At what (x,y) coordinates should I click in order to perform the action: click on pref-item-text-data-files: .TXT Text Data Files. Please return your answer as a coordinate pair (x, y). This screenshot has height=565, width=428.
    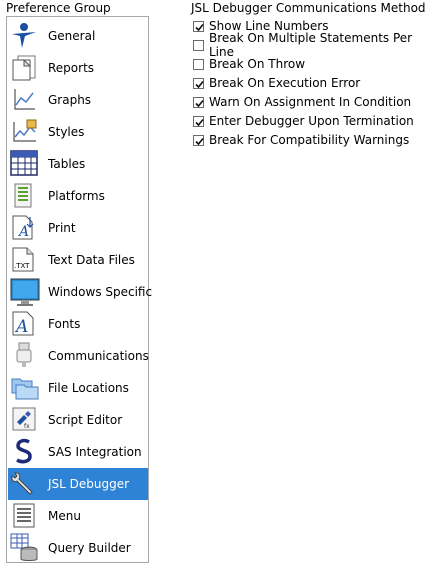
    Looking at the image, I should click on (78, 260).